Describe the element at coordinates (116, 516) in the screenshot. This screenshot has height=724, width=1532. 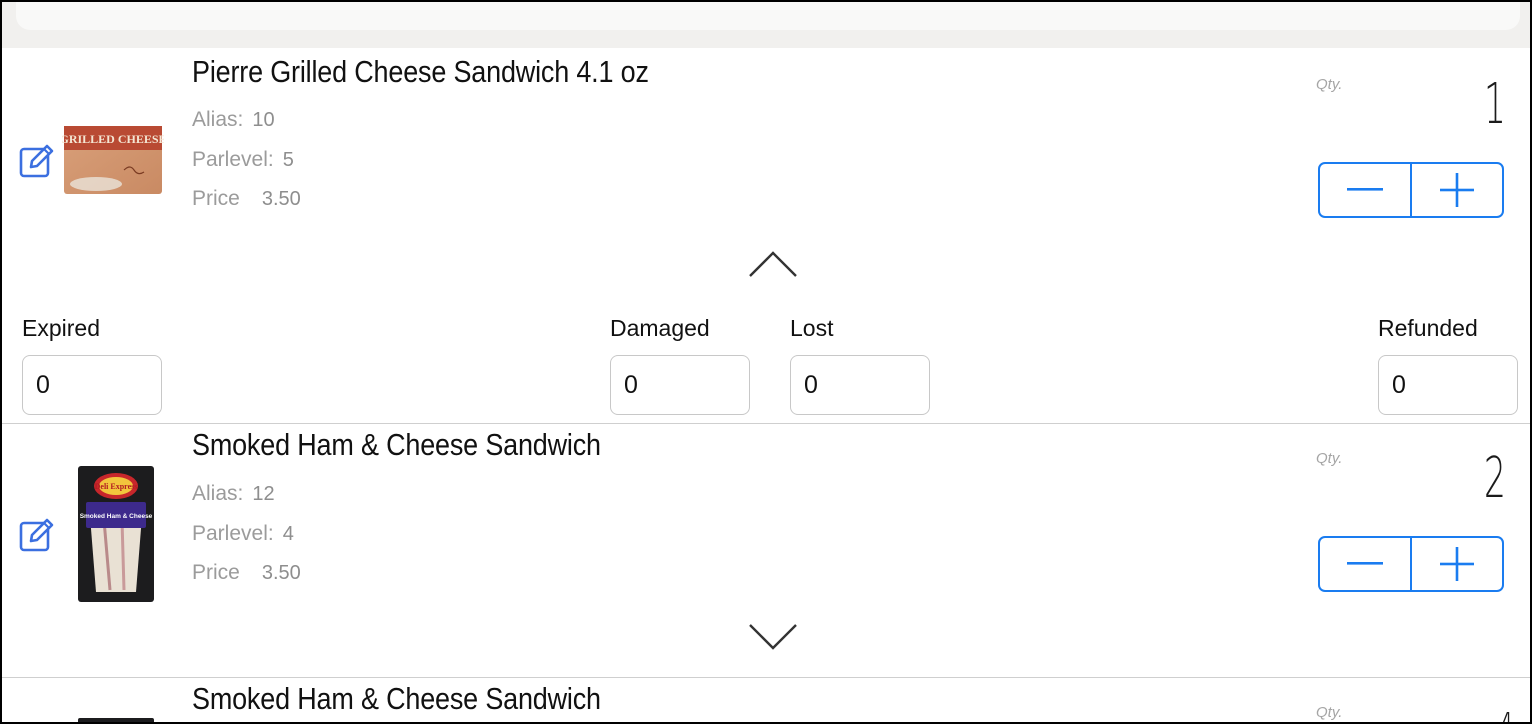
I see `svg-text: Smoked Ham & Cheese` at that location.